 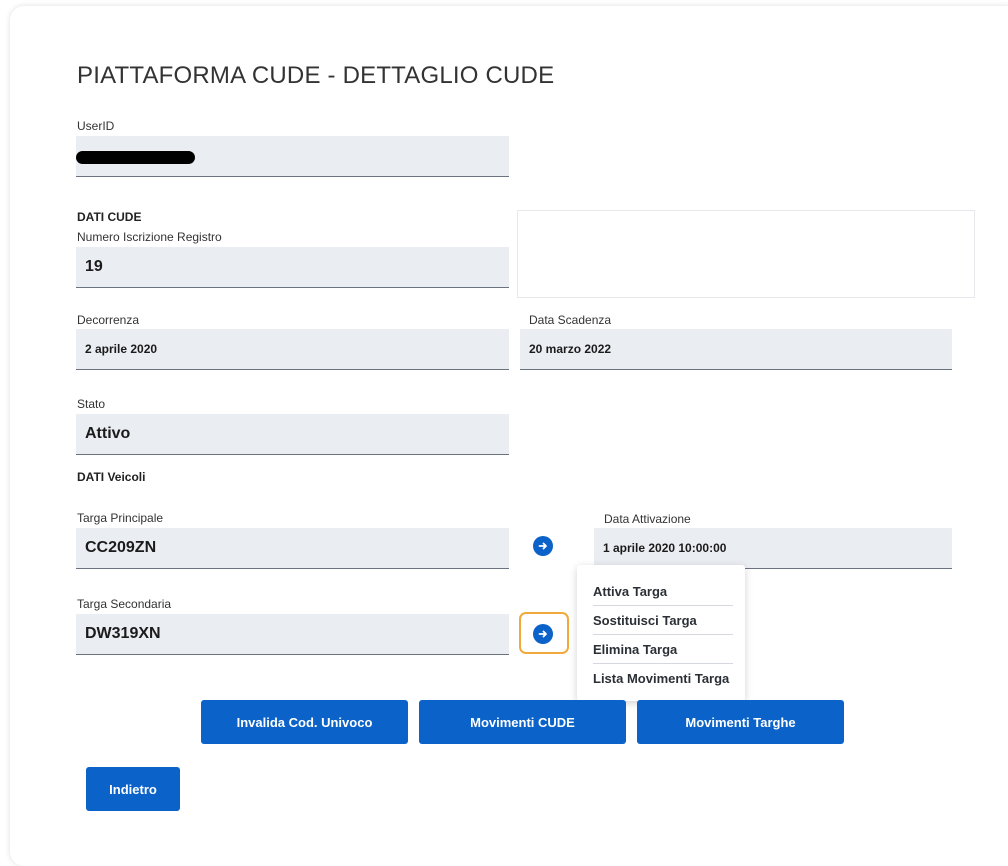 I want to click on decorrenza-field: 2 aprile 2020, so click(x=292, y=349).